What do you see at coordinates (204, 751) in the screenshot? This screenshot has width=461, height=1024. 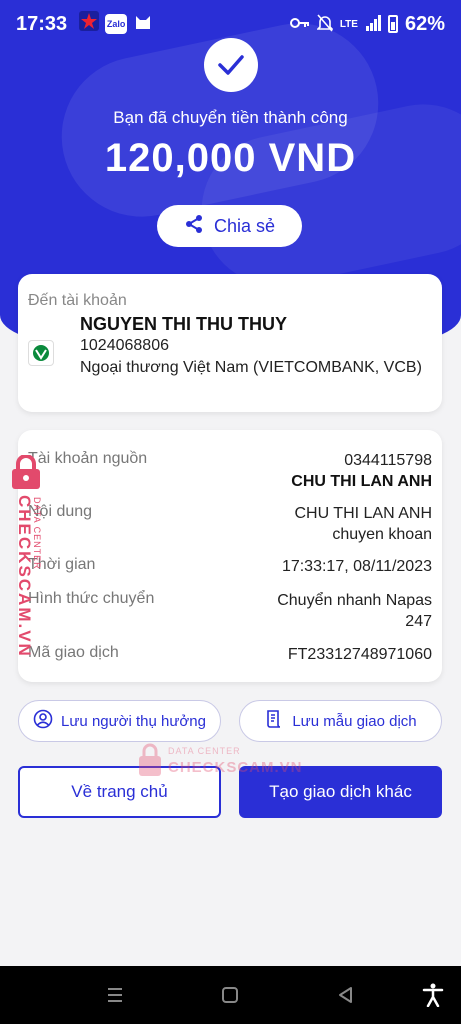 I see `watermark-center-subtext: DATA CENTER` at bounding box center [204, 751].